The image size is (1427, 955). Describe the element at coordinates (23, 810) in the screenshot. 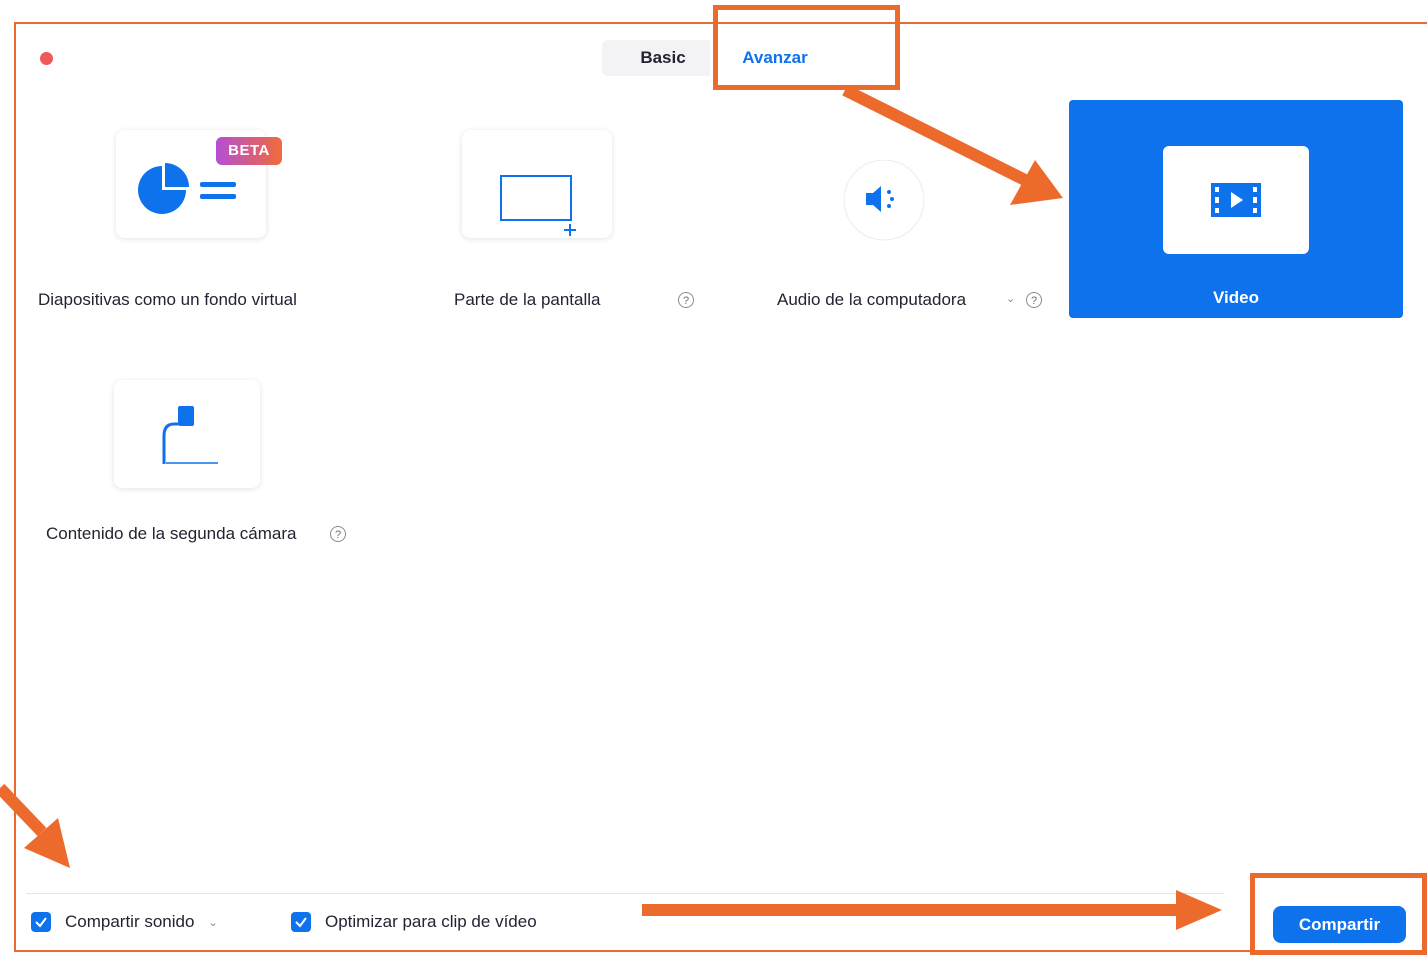

I see `arrow-to-checkbox` at that location.